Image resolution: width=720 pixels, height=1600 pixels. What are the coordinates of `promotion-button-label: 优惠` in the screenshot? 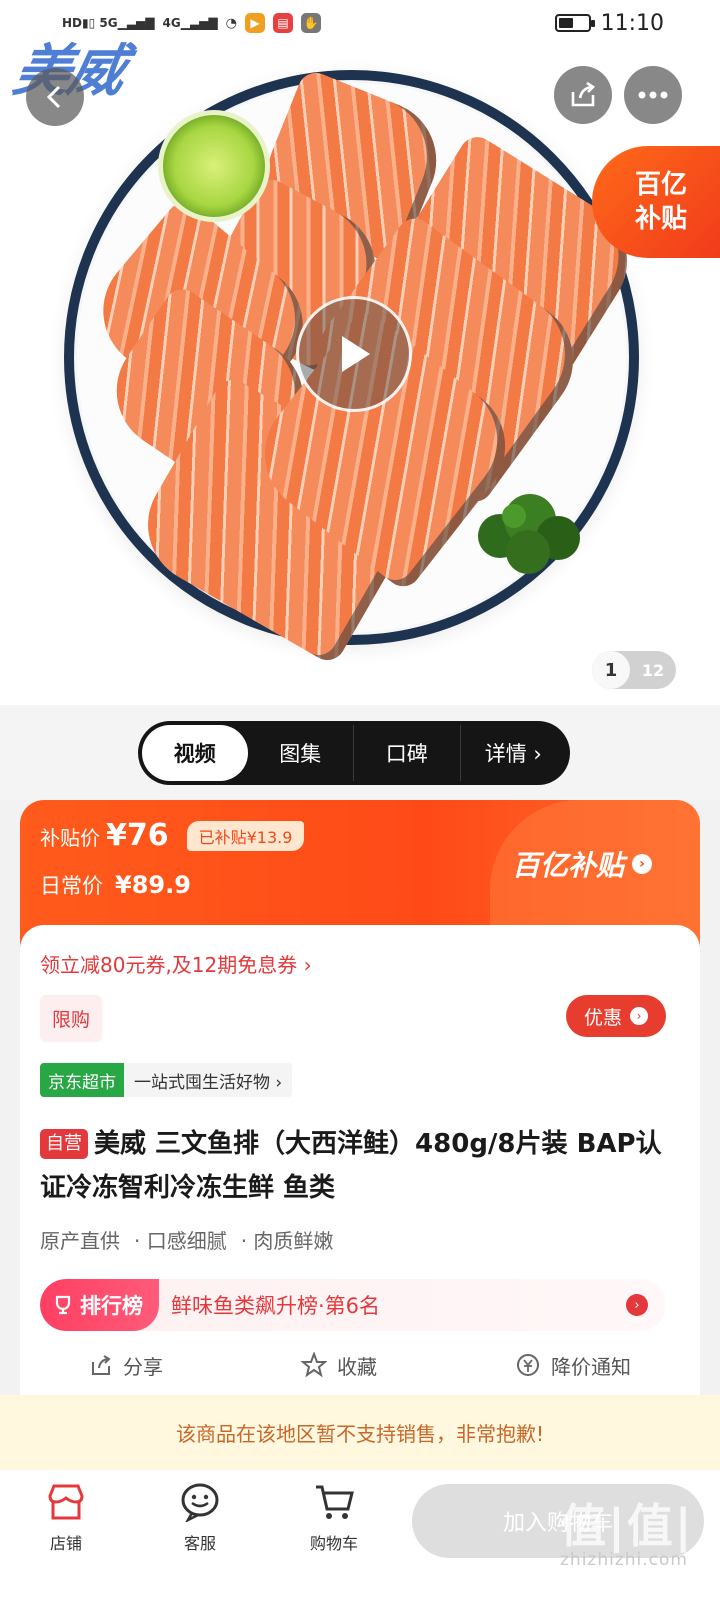 It's located at (602, 1017).